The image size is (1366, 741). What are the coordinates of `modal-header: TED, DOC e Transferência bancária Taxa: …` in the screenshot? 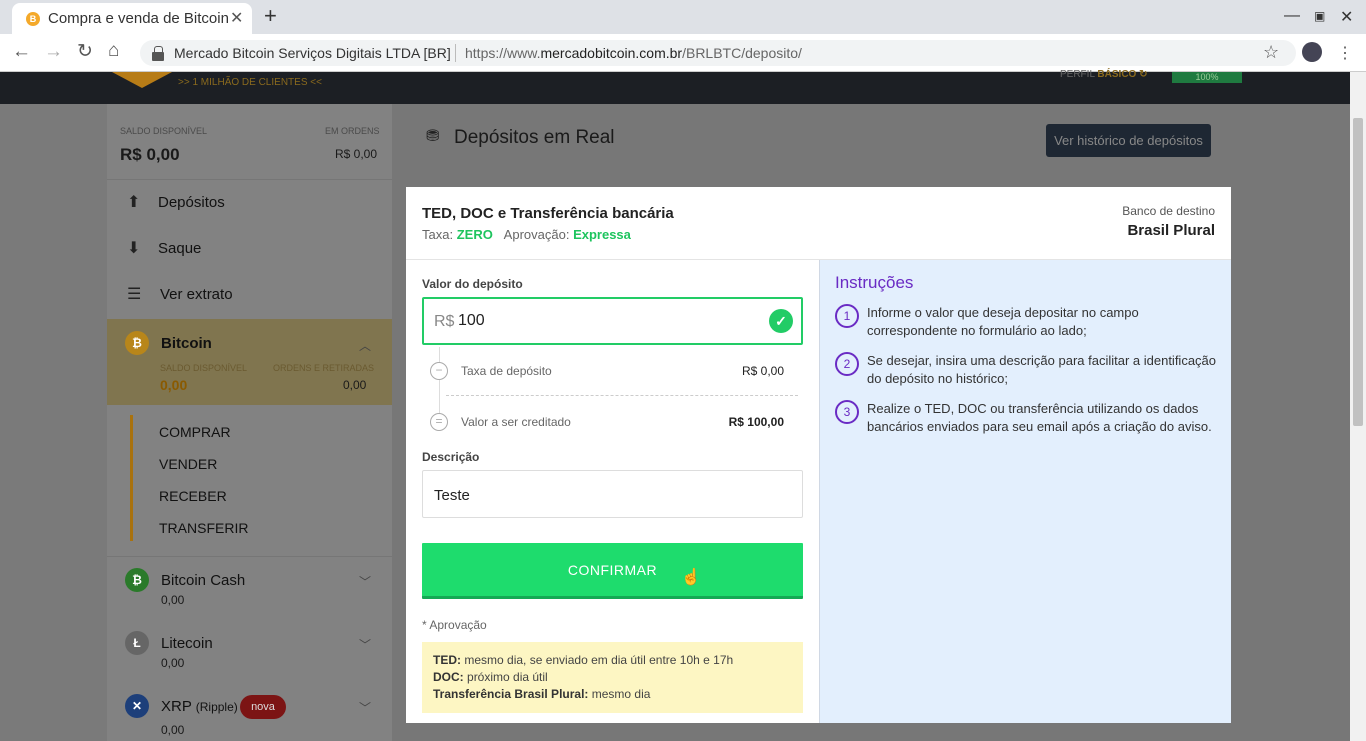 It's located at (818, 223).